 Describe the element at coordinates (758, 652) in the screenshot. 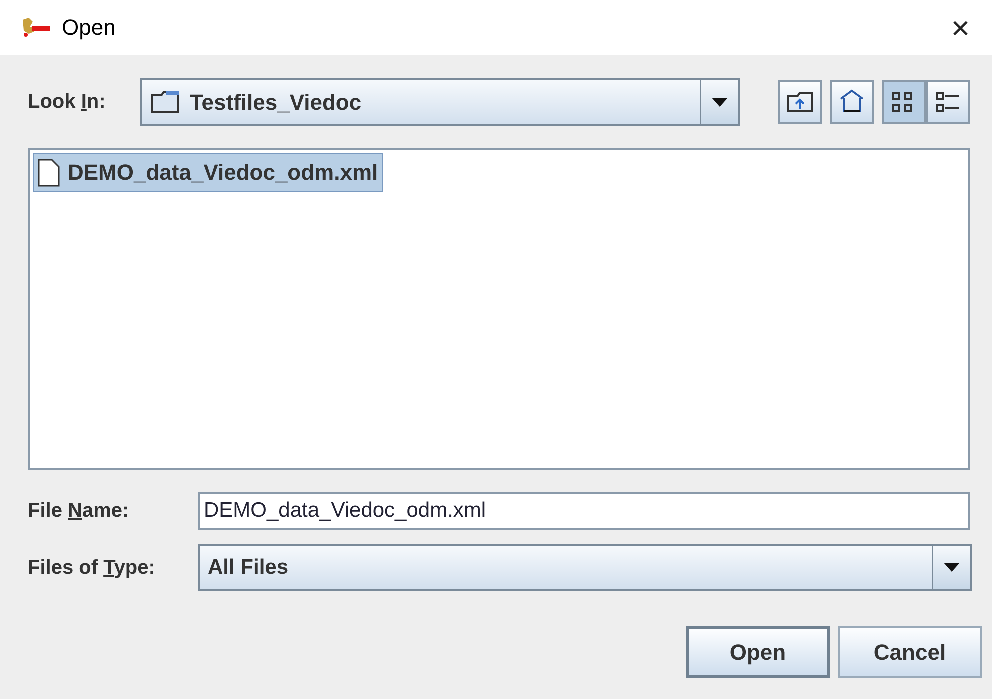

I see `dialog-button: Open` at that location.